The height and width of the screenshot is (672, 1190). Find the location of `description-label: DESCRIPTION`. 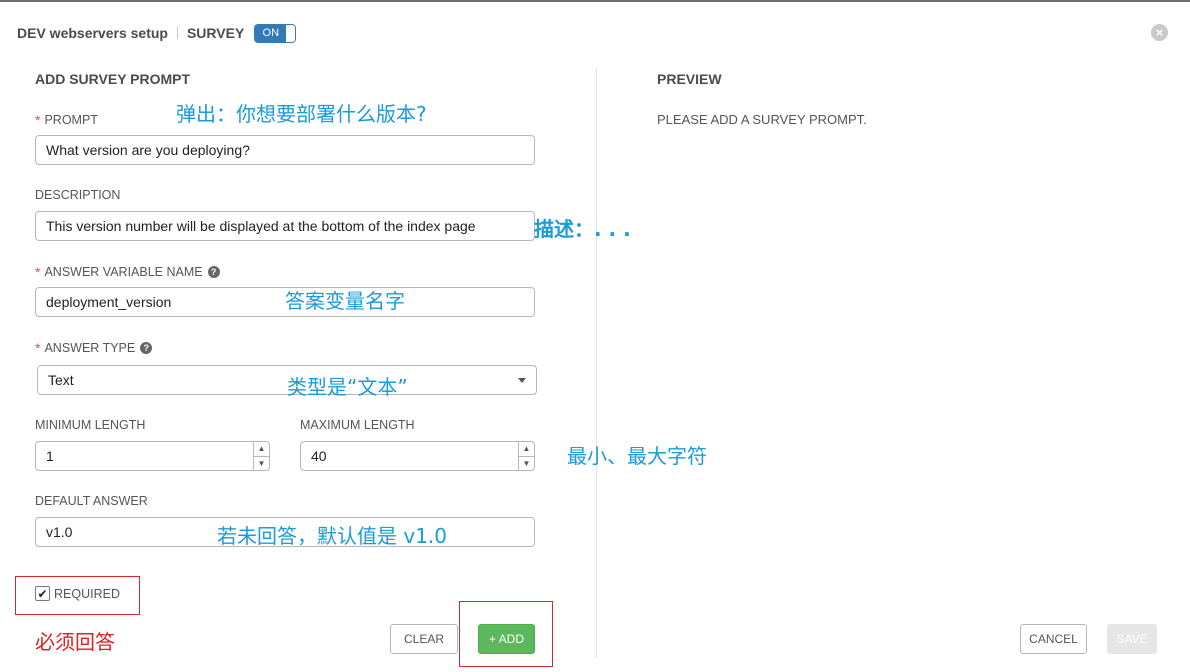

description-label: DESCRIPTION is located at coordinates (77, 195).